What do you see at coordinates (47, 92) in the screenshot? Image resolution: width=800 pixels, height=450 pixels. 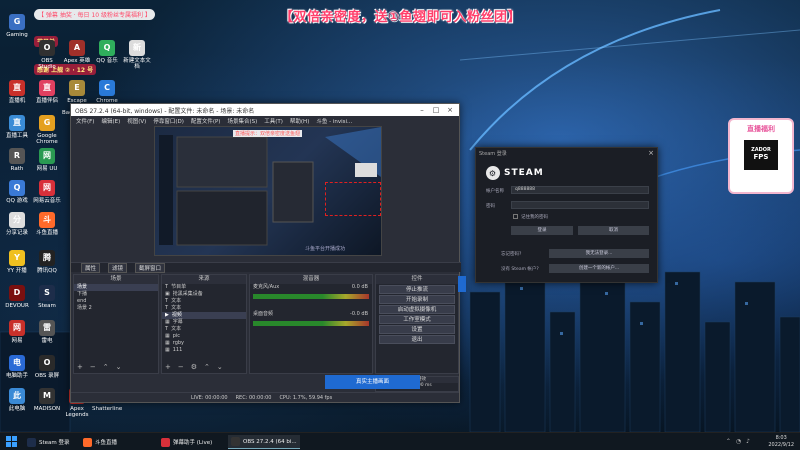 I see `desktop-icon: 直直播伴侣` at bounding box center [47, 92].